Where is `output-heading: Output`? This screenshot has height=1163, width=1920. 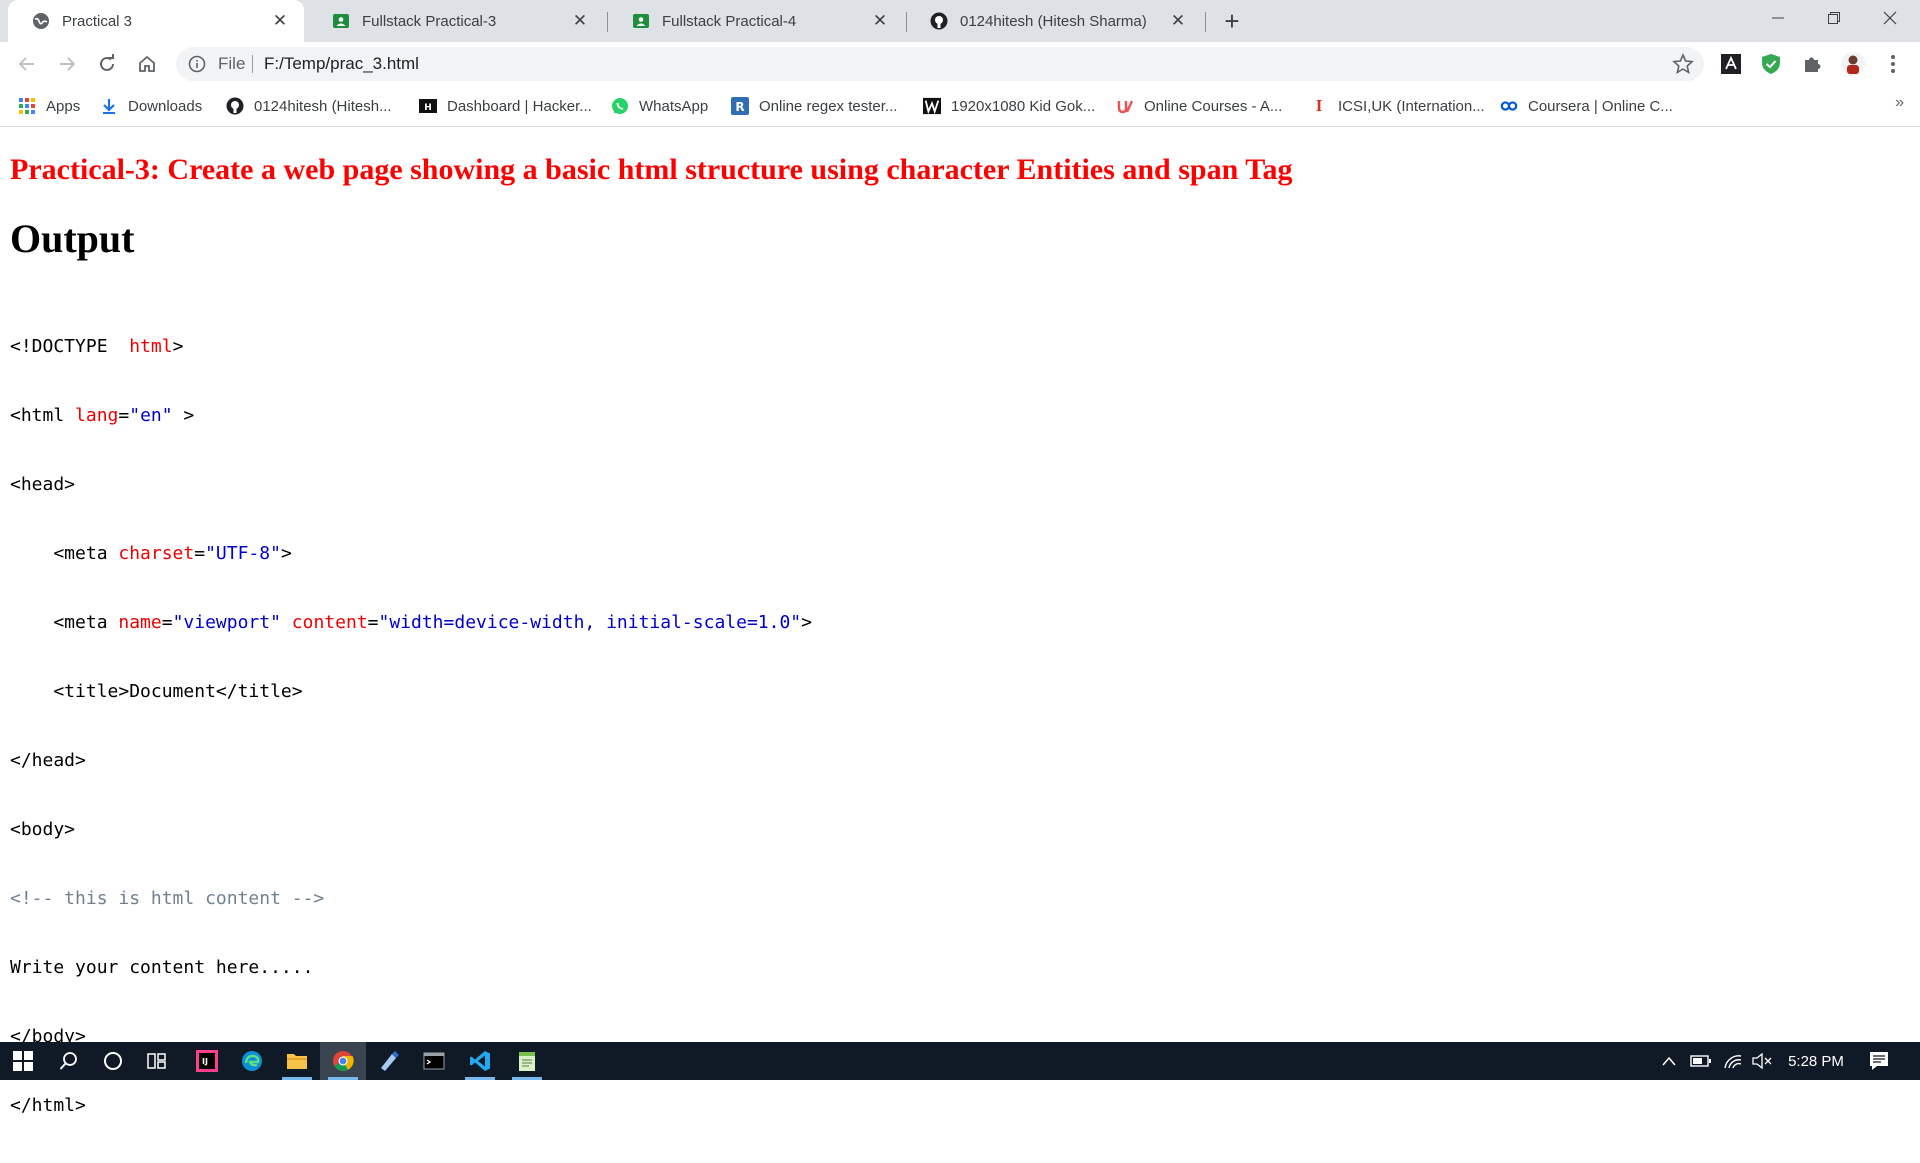 output-heading: Output is located at coordinates (72, 238).